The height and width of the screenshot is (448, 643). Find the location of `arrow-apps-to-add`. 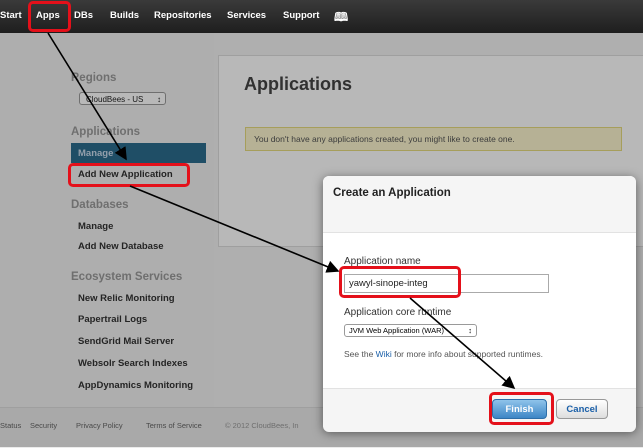

arrow-apps-to-add is located at coordinates (87, 96).